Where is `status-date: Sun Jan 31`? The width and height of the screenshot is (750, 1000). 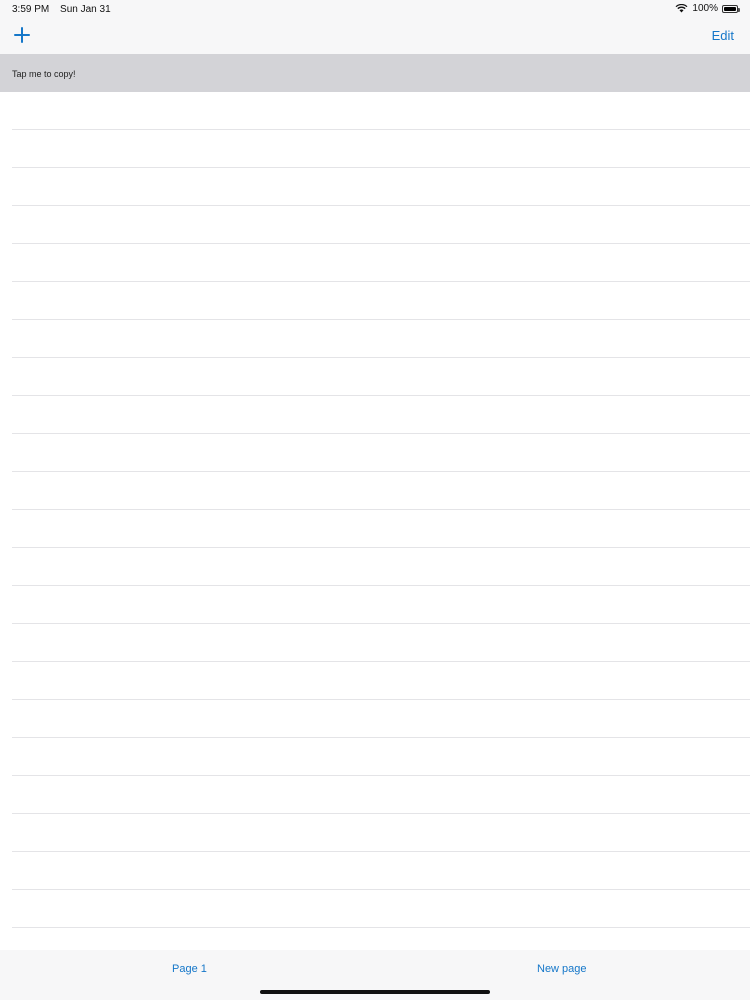 status-date: Sun Jan 31 is located at coordinates (85, 9).